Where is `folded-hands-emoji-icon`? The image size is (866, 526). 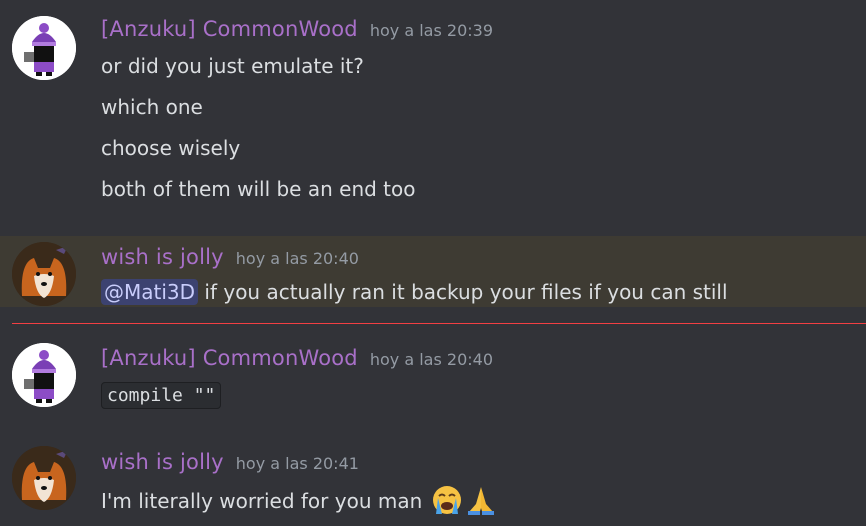
folded-hands-emoji-icon is located at coordinates (481, 502).